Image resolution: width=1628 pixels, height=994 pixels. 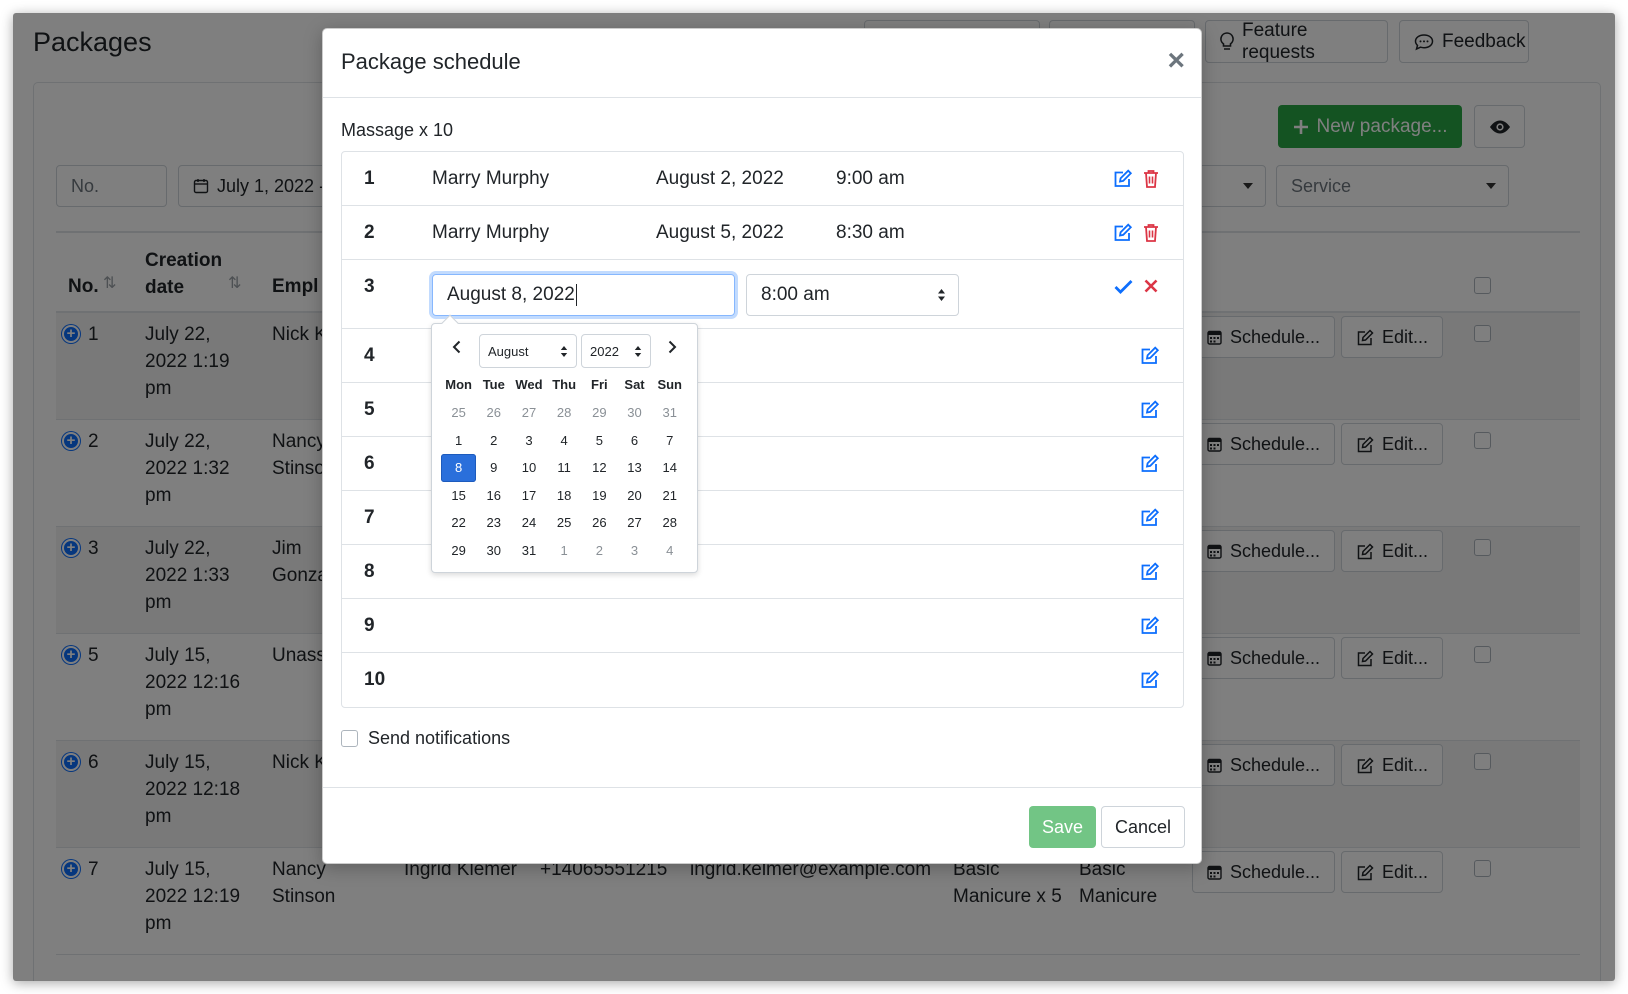 What do you see at coordinates (762, 63) in the screenshot?
I see `modal-header: Package schedule ×` at bounding box center [762, 63].